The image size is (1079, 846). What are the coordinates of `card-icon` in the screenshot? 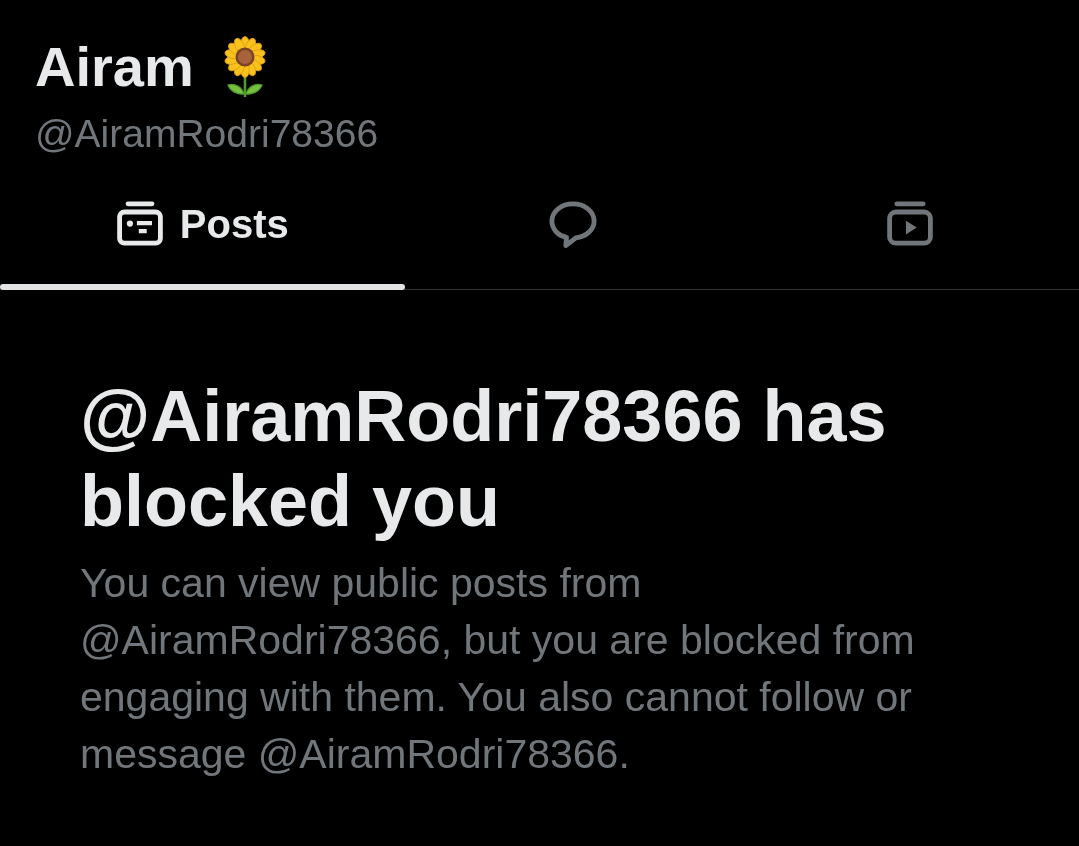 It's located at (139, 224).